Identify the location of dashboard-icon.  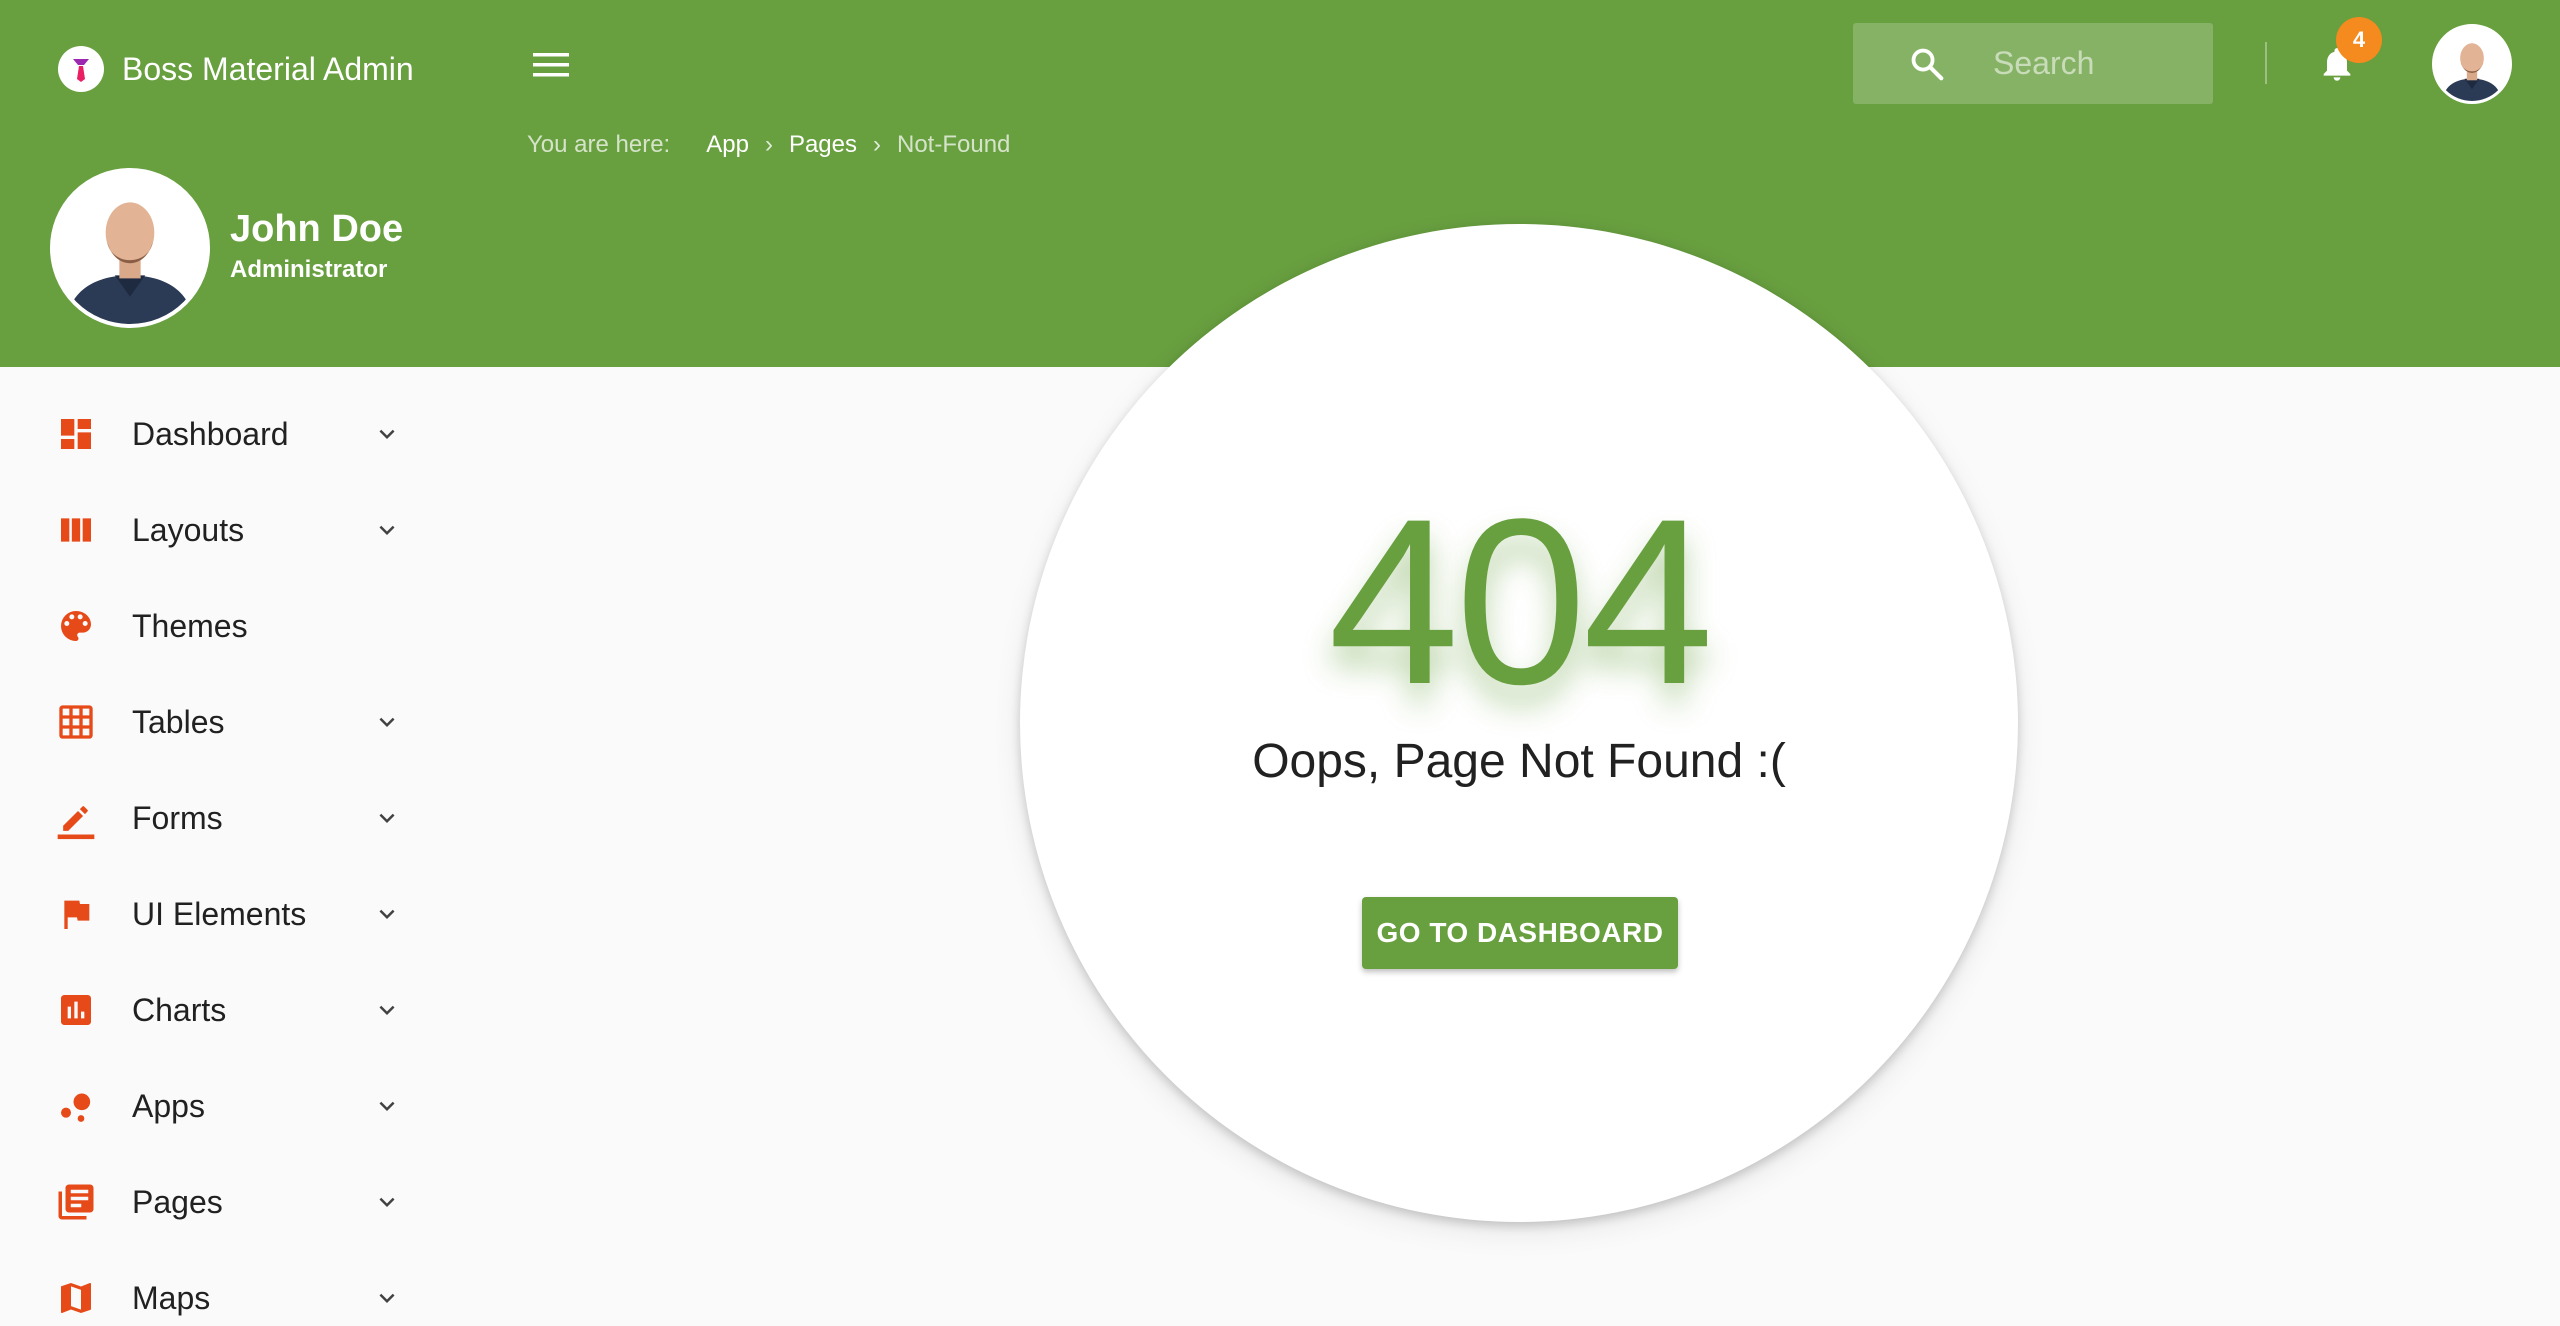
(76, 434).